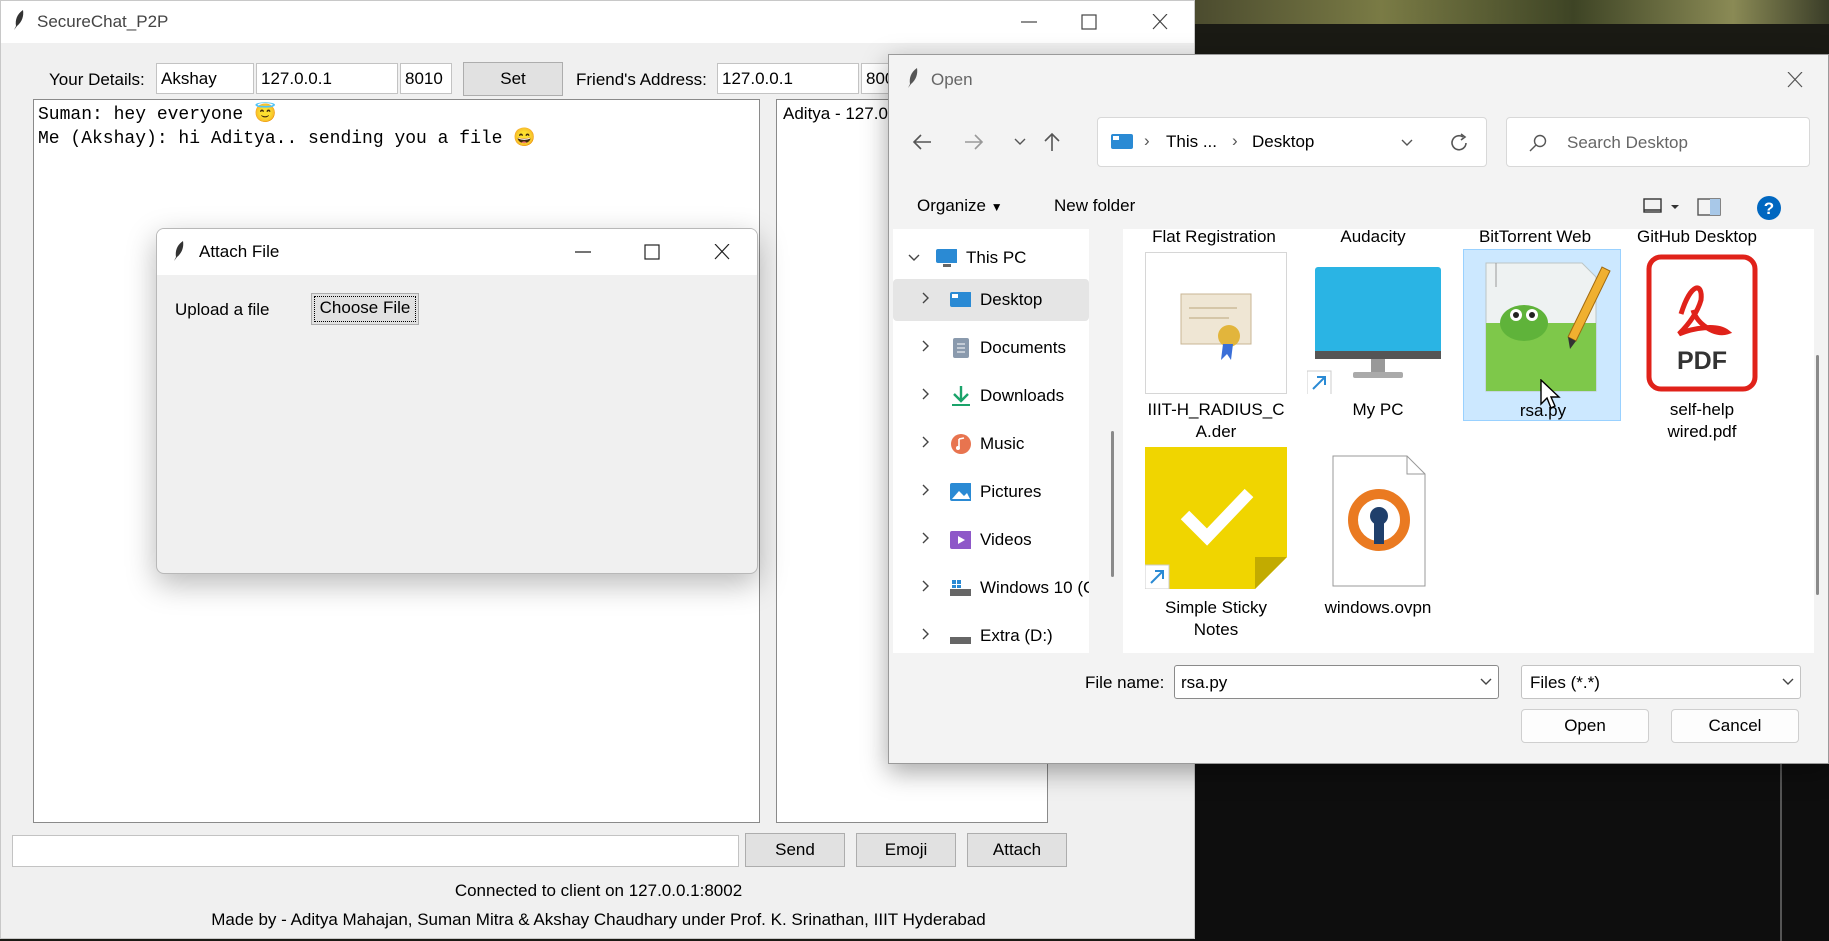  I want to click on organize-button: Organize ▼, so click(960, 206).